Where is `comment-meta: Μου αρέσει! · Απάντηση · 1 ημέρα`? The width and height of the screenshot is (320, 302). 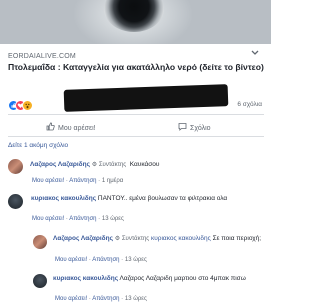
comment-meta: Μου αρέσει! · Απάντηση · 1 ημέρα is located at coordinates (78, 181).